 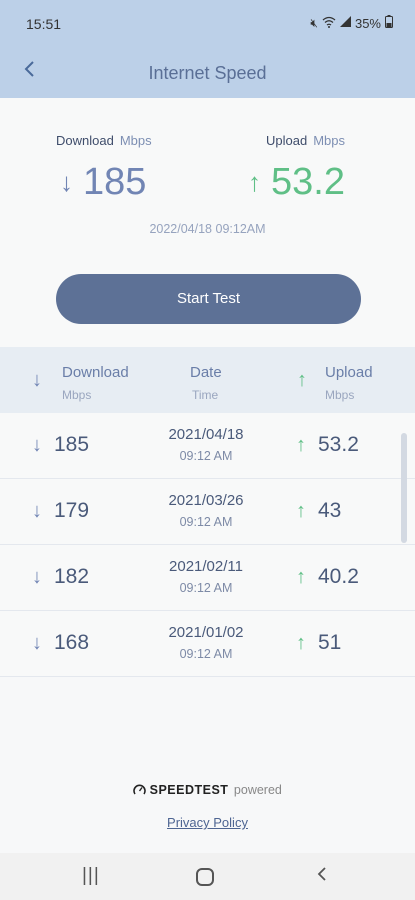 I want to click on app-header: Internet Speed, so click(x=207, y=72).